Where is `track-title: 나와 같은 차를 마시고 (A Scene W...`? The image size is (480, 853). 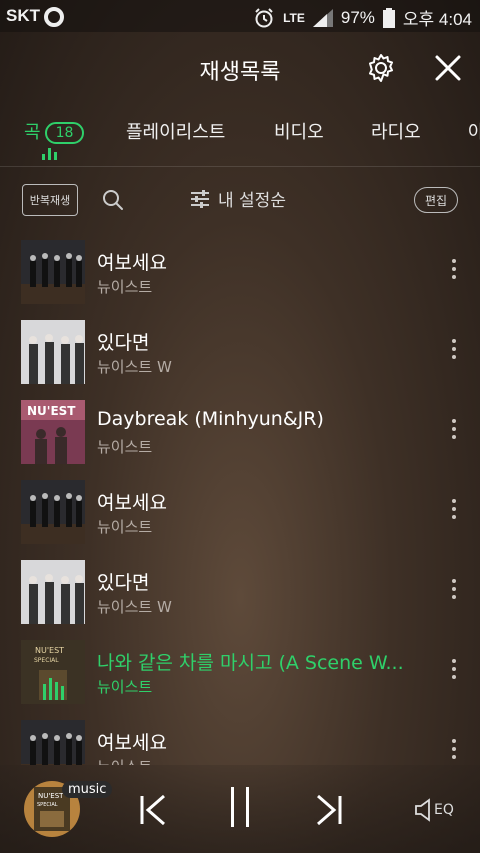
track-title: 나와 같은 차를 마시고 (A Scene W... is located at coordinates (250, 663).